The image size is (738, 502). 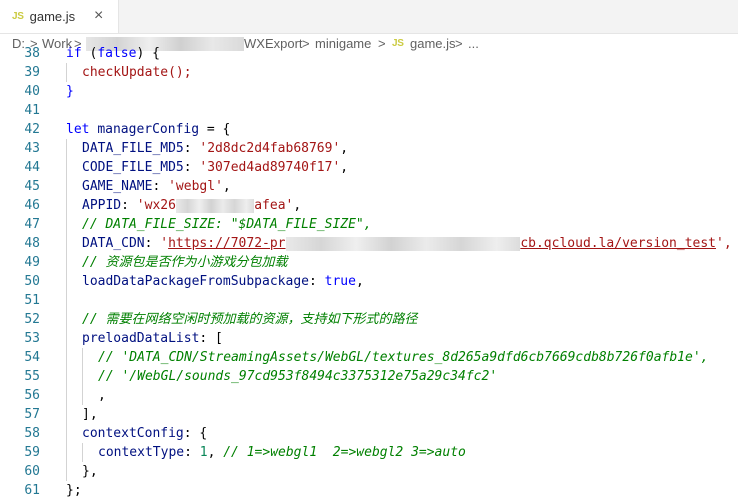 What do you see at coordinates (195, 281) in the screenshot?
I see `code-token: loadDataPackageFromSubpackage` at bounding box center [195, 281].